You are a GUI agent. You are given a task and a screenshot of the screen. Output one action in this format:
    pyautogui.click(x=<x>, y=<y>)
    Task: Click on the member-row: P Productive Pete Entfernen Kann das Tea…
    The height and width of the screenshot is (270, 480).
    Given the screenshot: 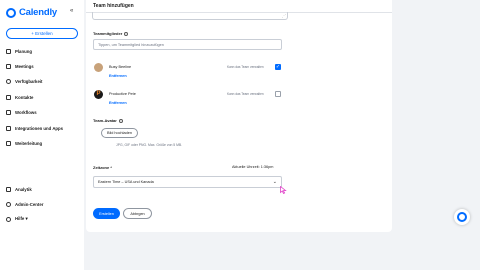 What is the action you would take?
    pyautogui.click(x=188, y=98)
    